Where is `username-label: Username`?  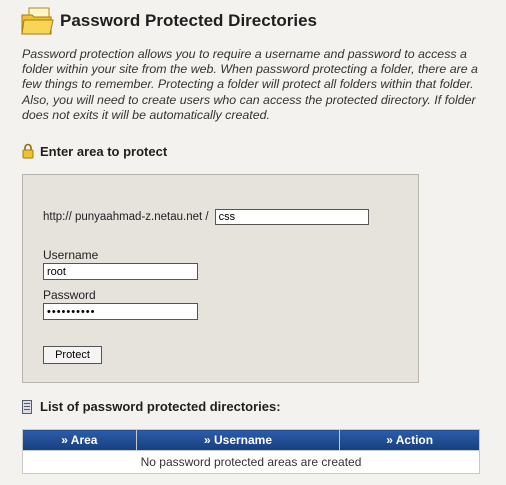
username-label: Username is located at coordinates (71, 255).